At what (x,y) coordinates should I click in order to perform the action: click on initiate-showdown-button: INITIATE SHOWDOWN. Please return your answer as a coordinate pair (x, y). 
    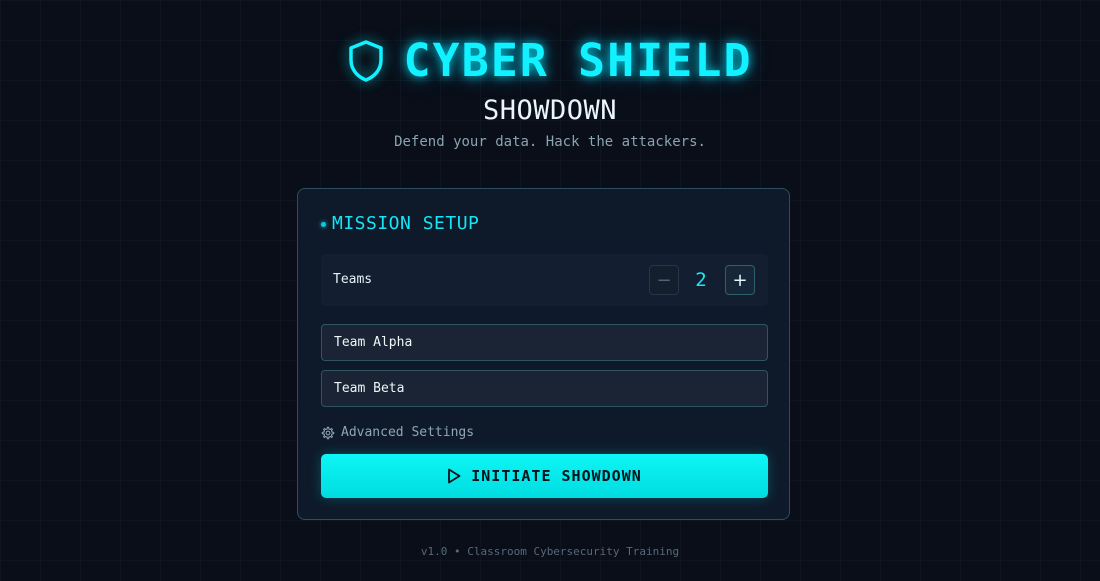
    Looking at the image, I should click on (544, 476).